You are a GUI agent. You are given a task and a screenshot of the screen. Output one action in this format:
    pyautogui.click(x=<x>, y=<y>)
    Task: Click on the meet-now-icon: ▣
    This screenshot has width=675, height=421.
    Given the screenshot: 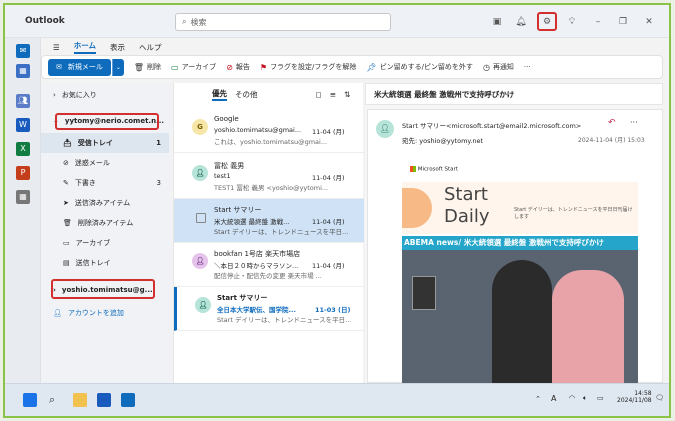 What is the action you would take?
    pyautogui.click(x=497, y=22)
    